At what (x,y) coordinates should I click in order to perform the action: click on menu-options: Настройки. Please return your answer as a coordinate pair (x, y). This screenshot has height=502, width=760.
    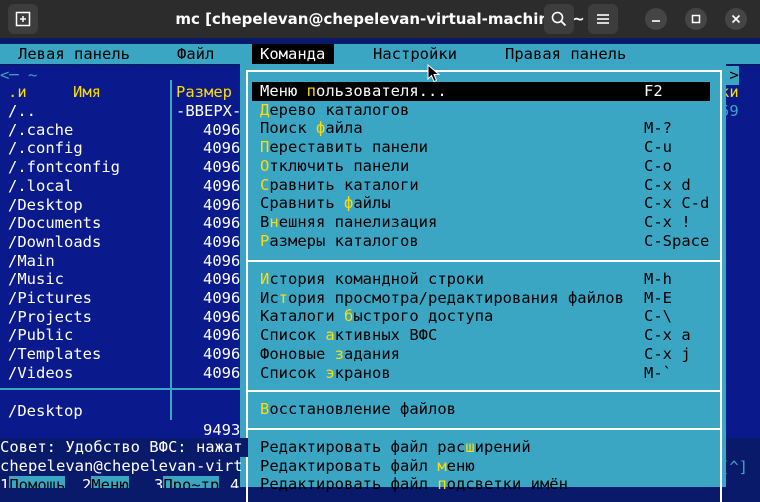
    Looking at the image, I should click on (415, 54).